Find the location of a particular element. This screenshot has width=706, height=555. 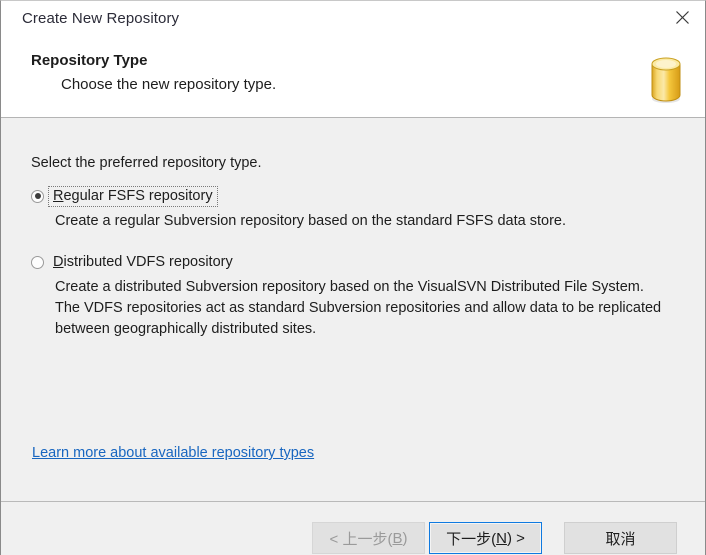

radio-label-rest: egular FSFS repository is located at coordinates (138, 195).